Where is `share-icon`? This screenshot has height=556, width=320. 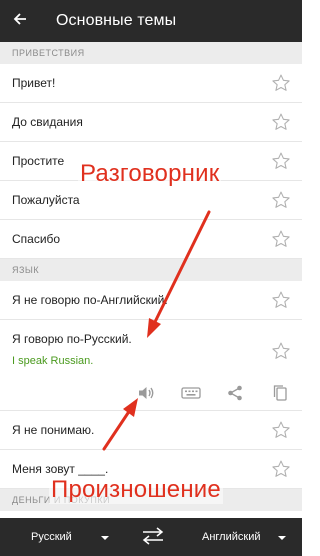
share-icon is located at coordinates (235, 393).